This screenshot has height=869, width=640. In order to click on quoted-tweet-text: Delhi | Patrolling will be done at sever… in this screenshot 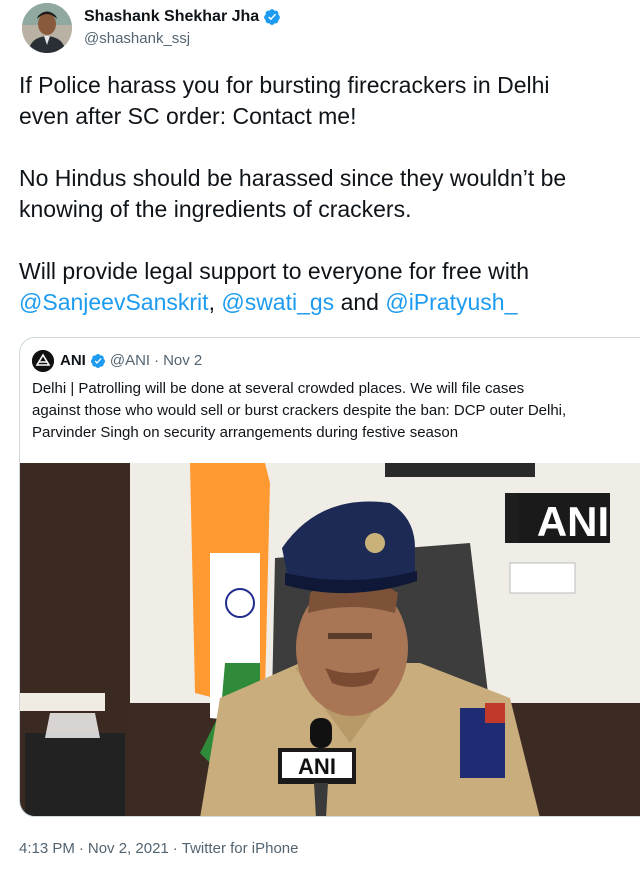, I will do `click(299, 410)`.